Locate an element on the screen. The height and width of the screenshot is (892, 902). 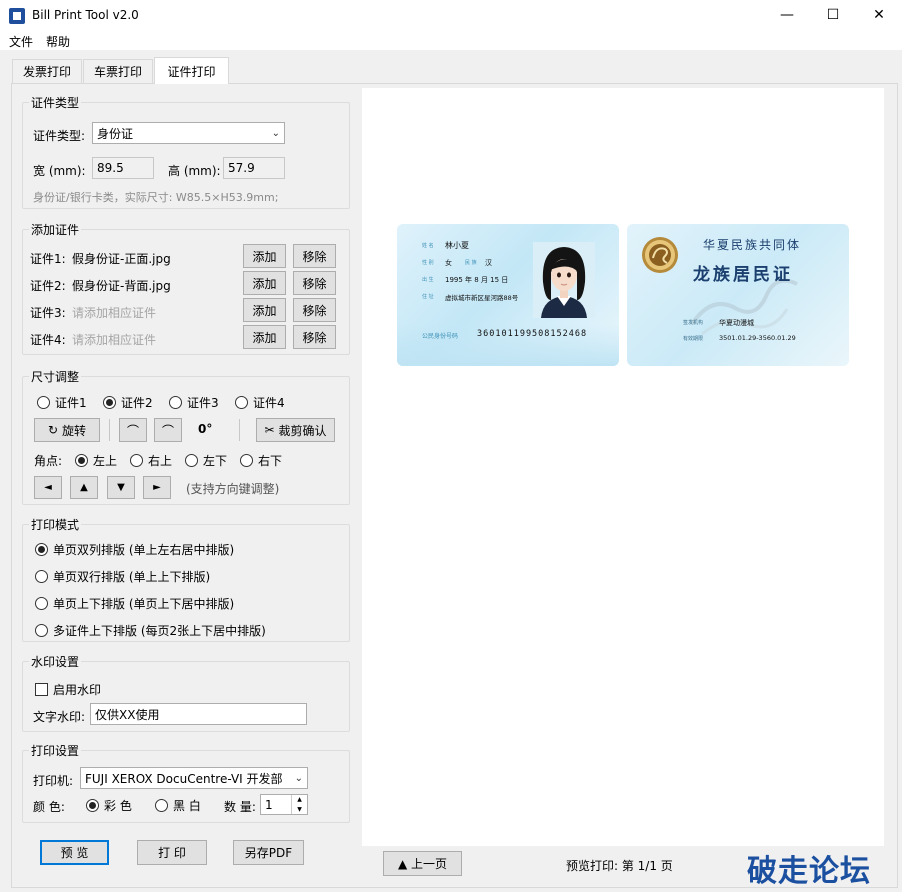
preview-button: 预 览 is located at coordinates (74, 852).